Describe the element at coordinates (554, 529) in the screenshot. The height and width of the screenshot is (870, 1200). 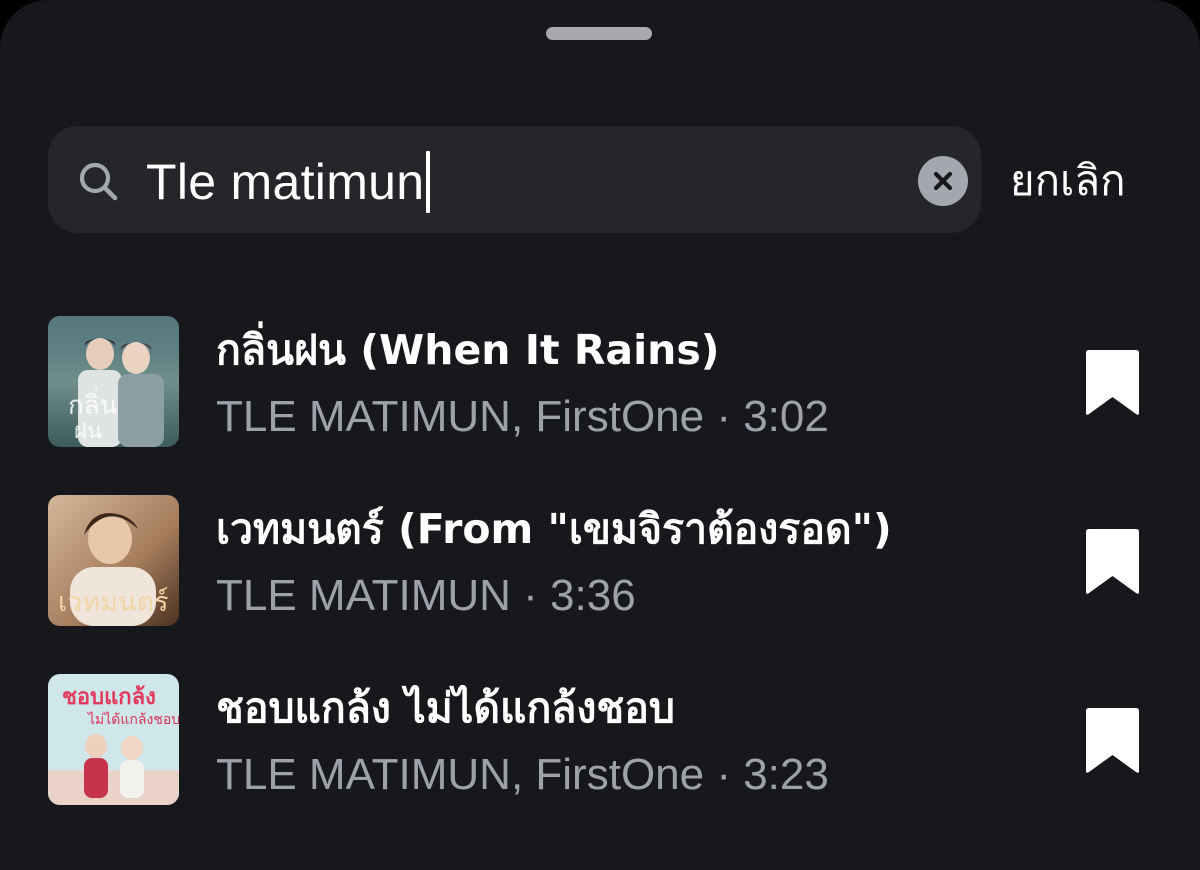
I see `song-title: เวทมนตร์ (From "เขมจิราต้องรอด")` at that location.